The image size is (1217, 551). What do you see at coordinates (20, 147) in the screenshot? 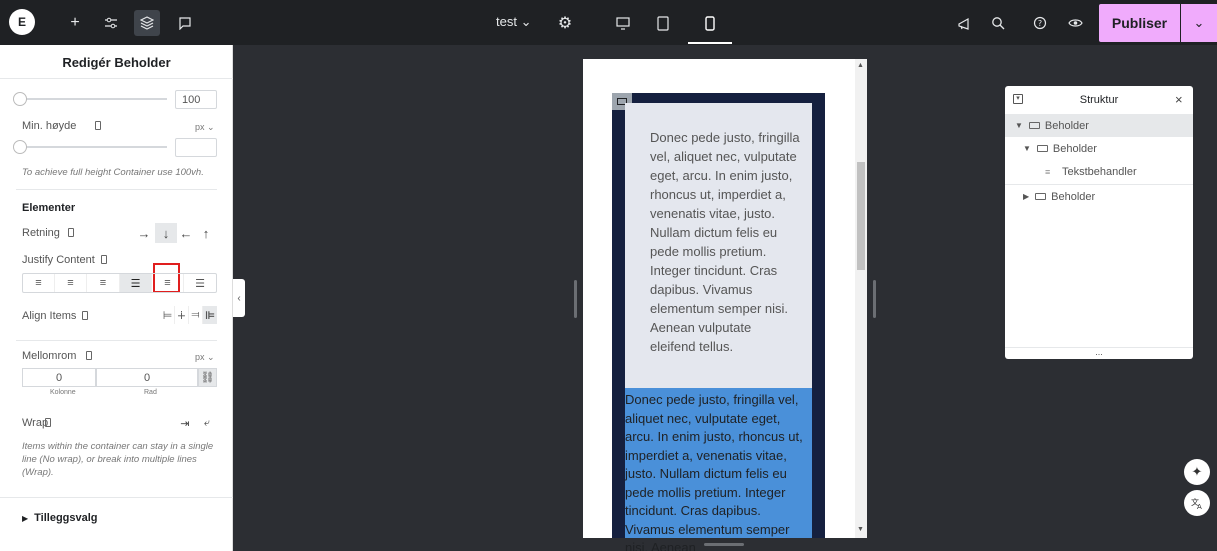
I see `min-height-slider-knob` at bounding box center [20, 147].